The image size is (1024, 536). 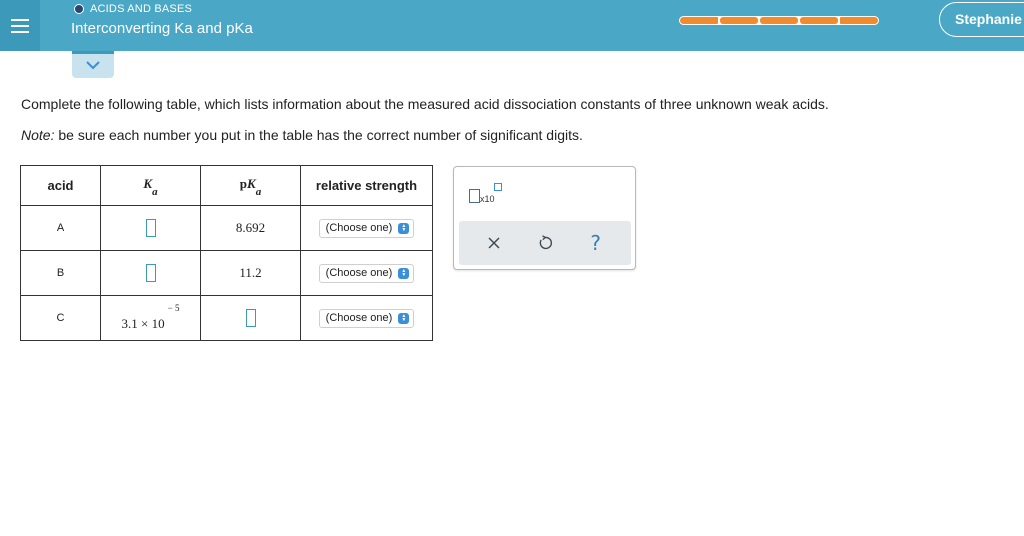 What do you see at coordinates (141, 9) in the screenshot?
I see `topic-text: ACIDS AND BASES` at bounding box center [141, 9].